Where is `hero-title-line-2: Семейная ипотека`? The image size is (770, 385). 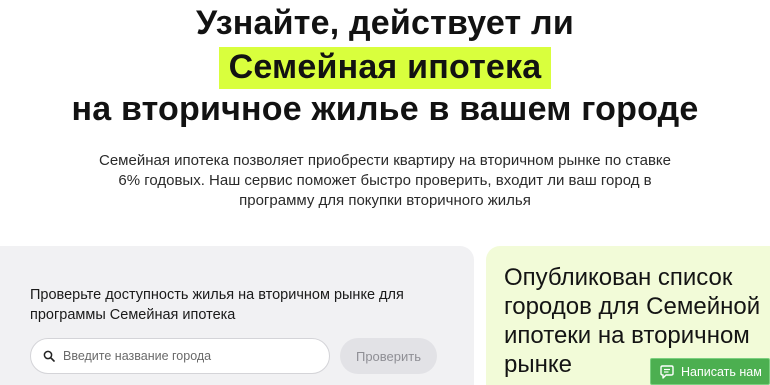 hero-title-line-2: Семейная ипотека is located at coordinates (385, 68).